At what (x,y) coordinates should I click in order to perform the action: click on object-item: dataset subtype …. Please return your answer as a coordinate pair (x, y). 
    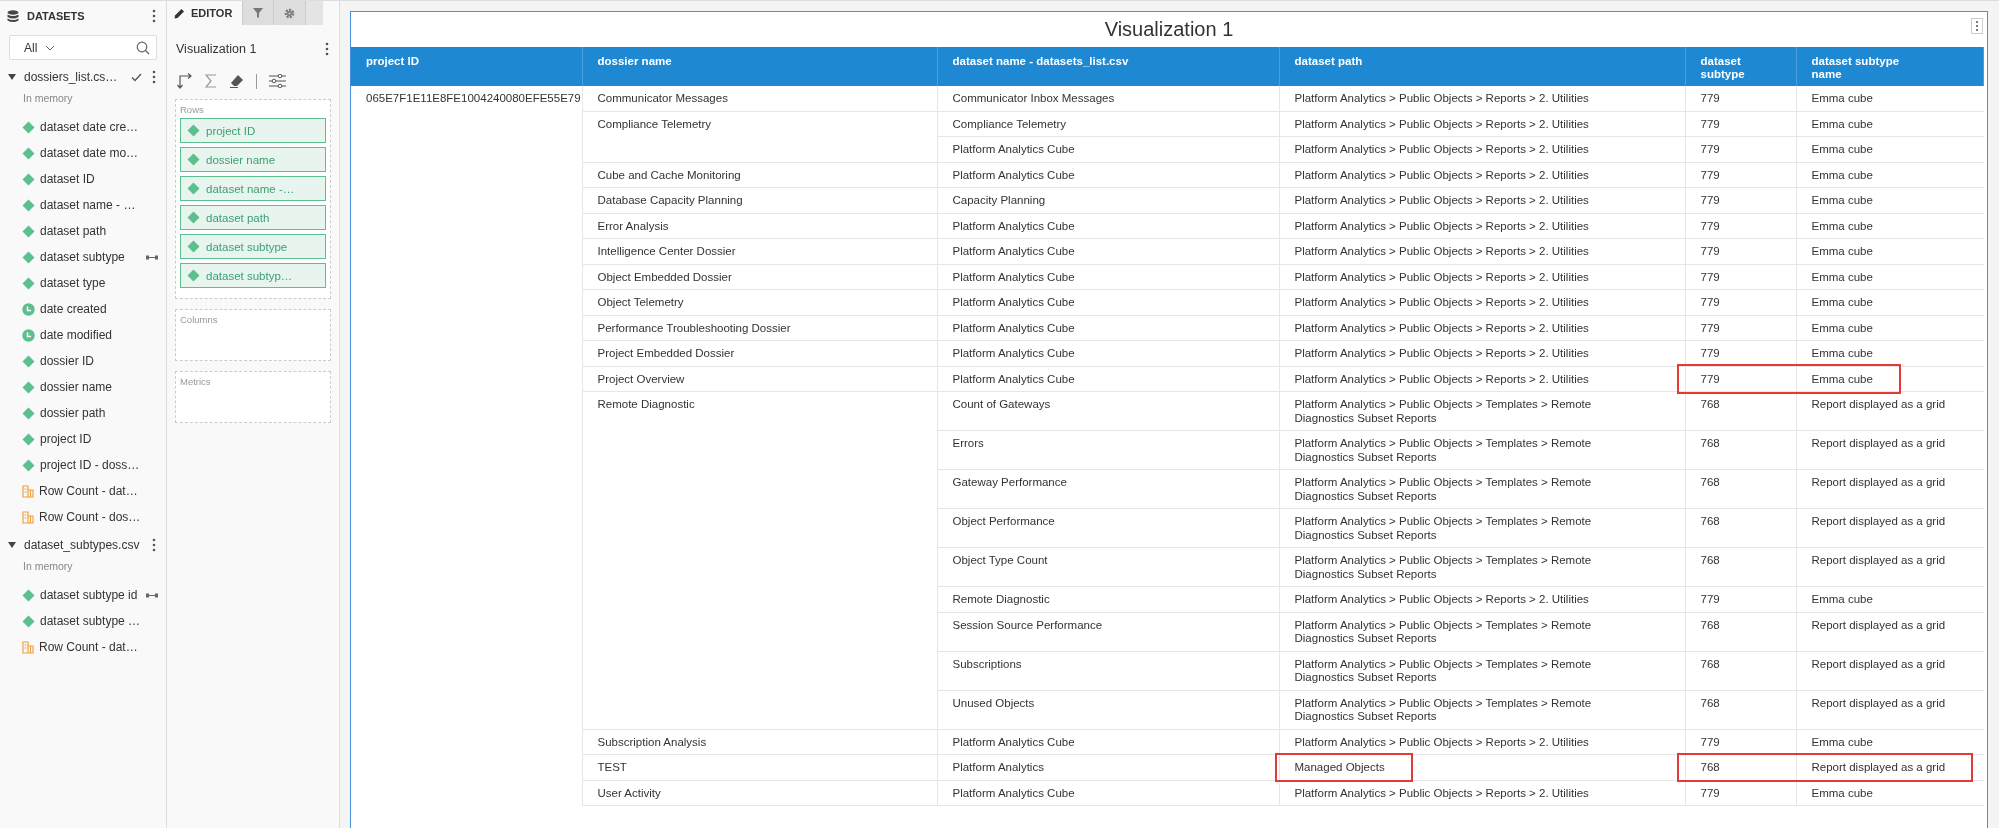
    Looking at the image, I should click on (90, 621).